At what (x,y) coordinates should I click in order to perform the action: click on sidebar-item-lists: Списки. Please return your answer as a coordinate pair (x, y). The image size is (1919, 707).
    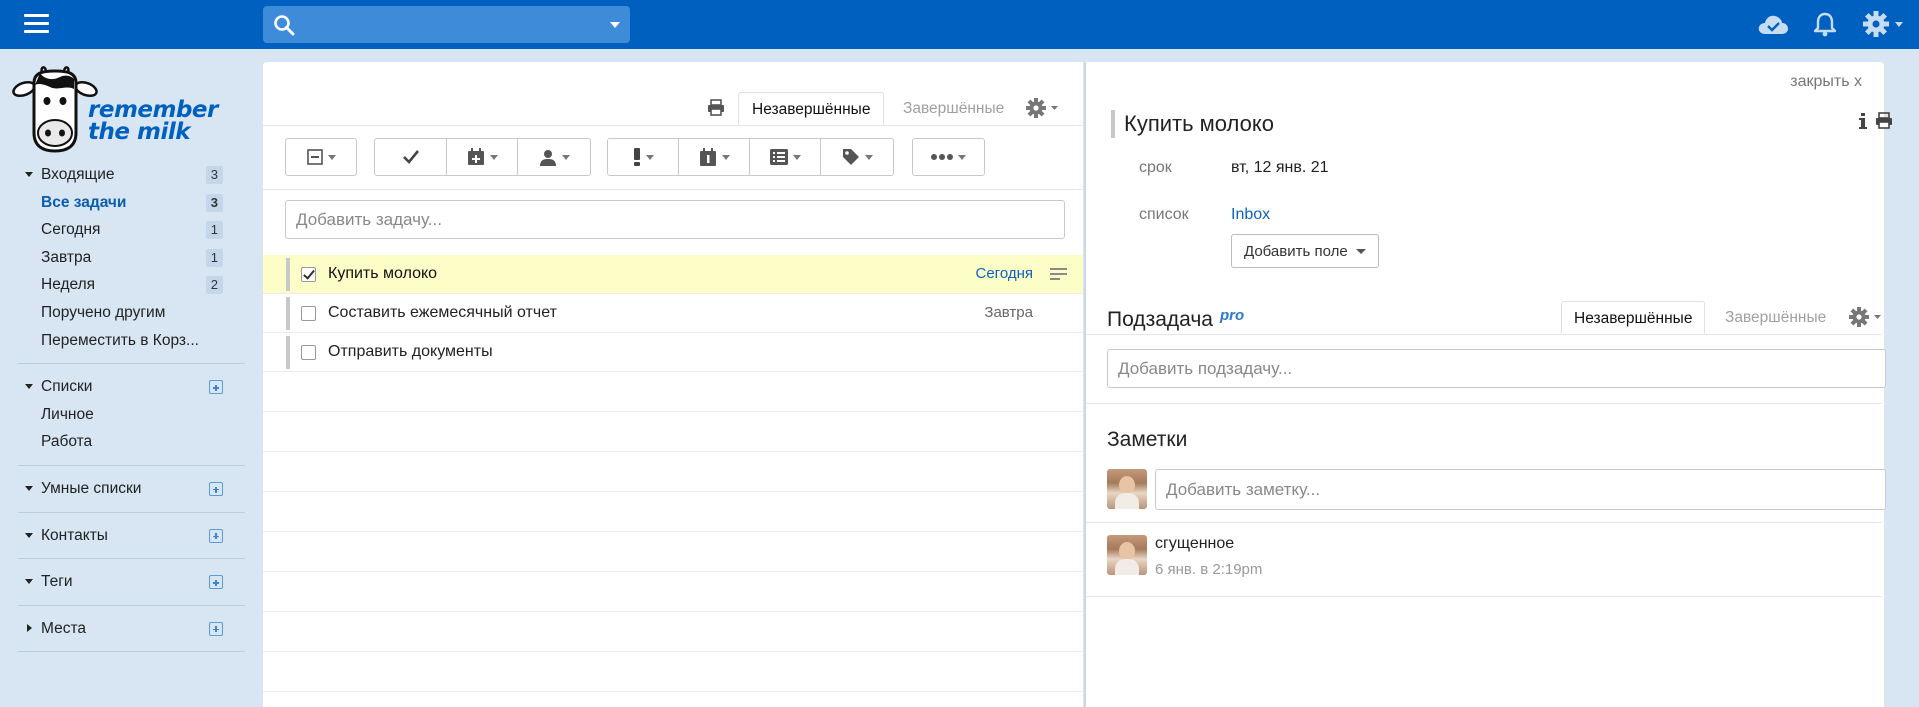
    Looking at the image, I should click on (122, 387).